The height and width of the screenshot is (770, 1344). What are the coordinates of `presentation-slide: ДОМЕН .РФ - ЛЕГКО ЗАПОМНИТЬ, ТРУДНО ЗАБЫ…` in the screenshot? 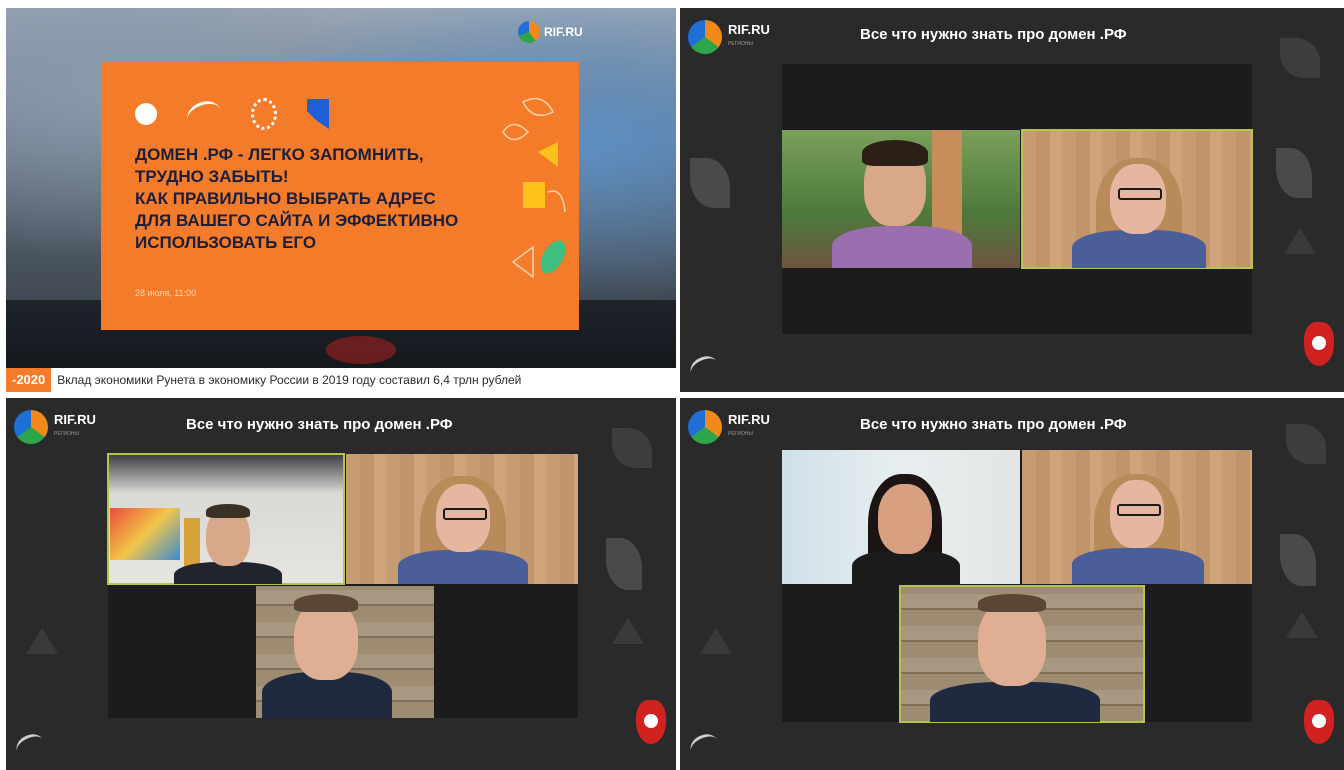 It's located at (340, 196).